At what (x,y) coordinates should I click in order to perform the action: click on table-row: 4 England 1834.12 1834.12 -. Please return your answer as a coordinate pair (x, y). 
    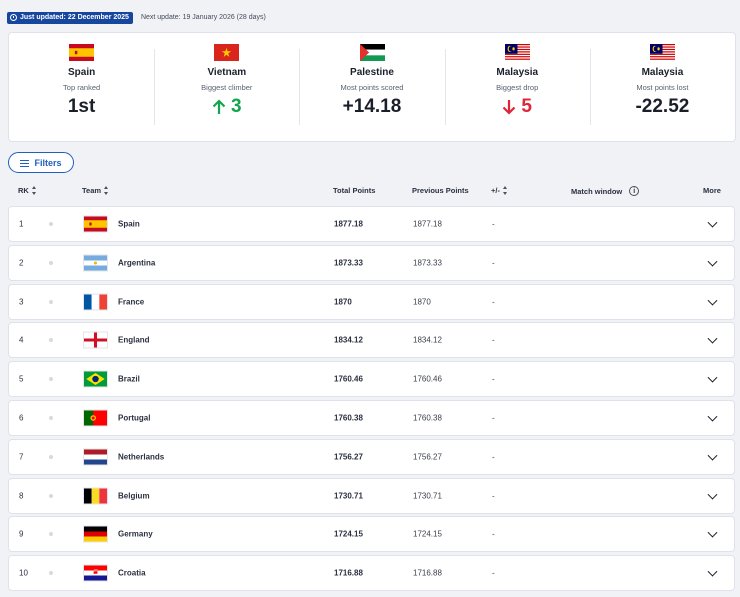
    Looking at the image, I should click on (371, 340).